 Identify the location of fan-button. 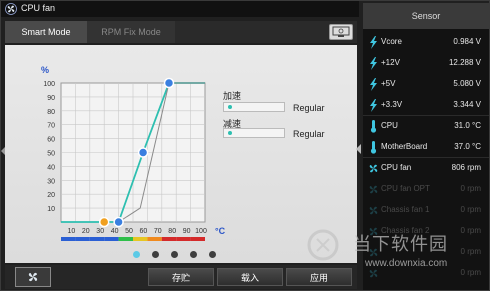
(33, 277).